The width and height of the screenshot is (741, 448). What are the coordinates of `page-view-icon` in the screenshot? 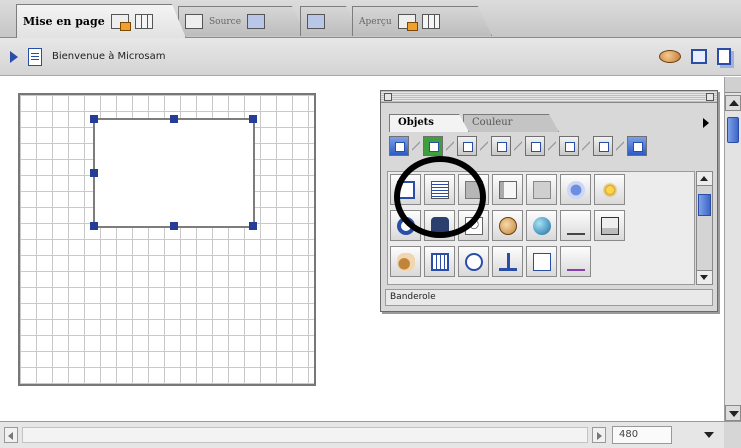 It's located at (724, 56).